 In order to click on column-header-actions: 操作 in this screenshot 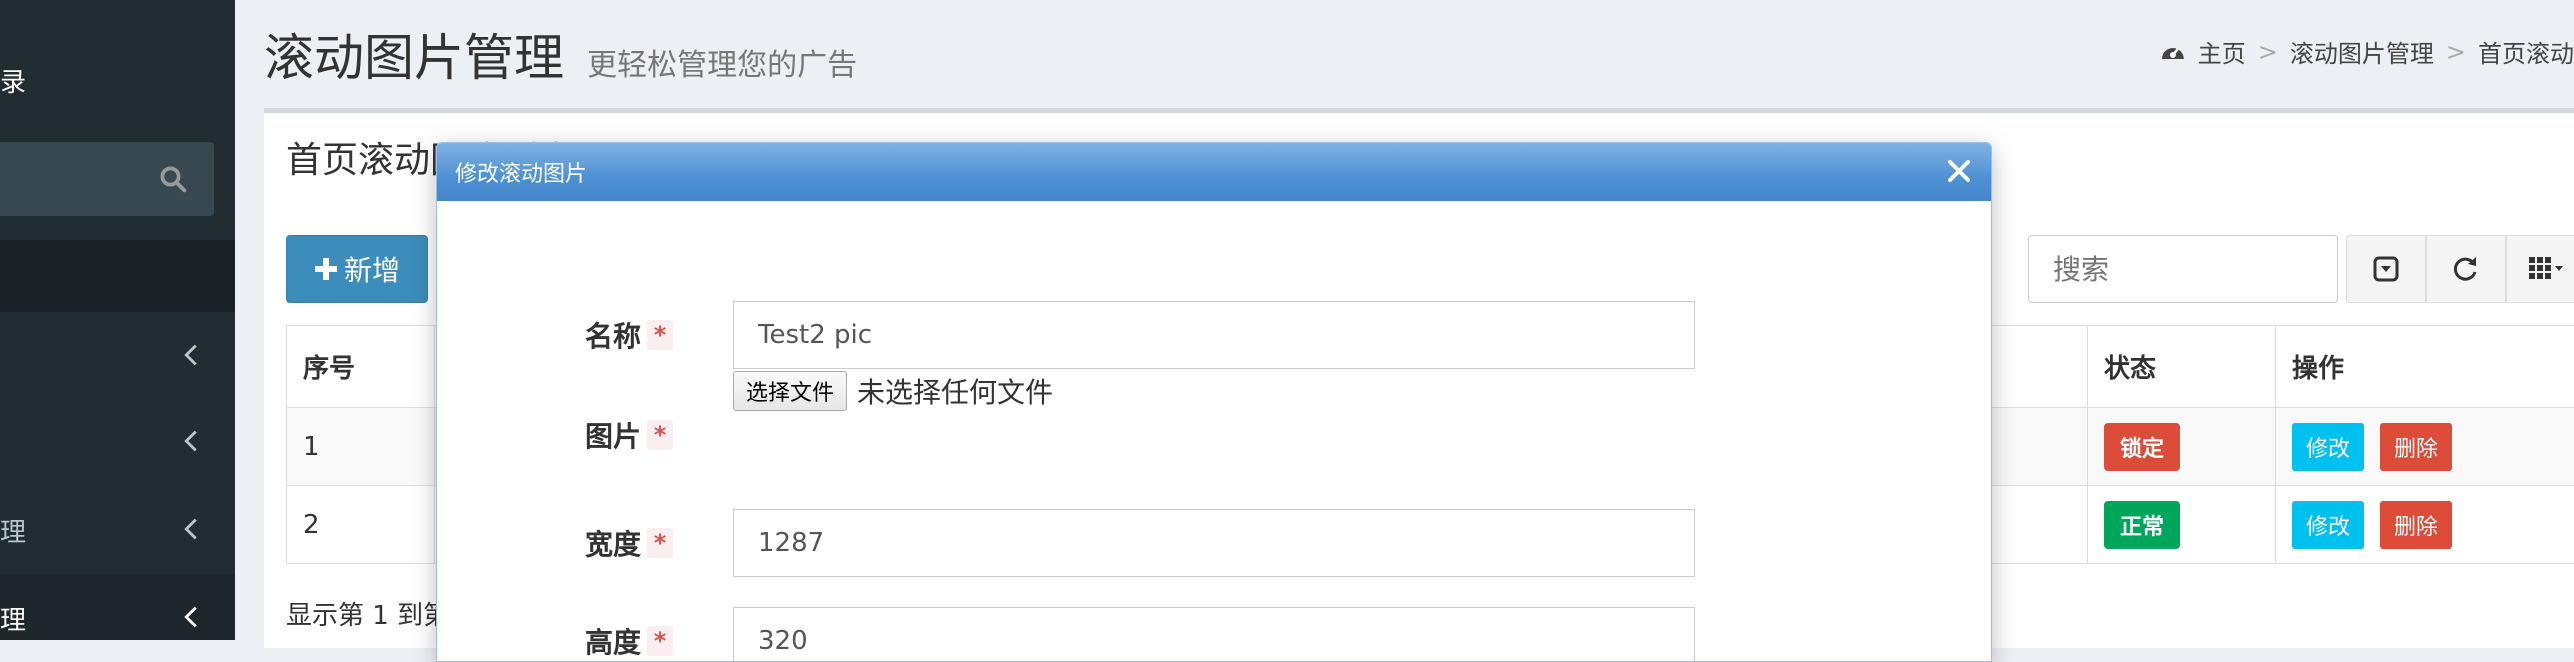, I will do `click(2425, 367)`.